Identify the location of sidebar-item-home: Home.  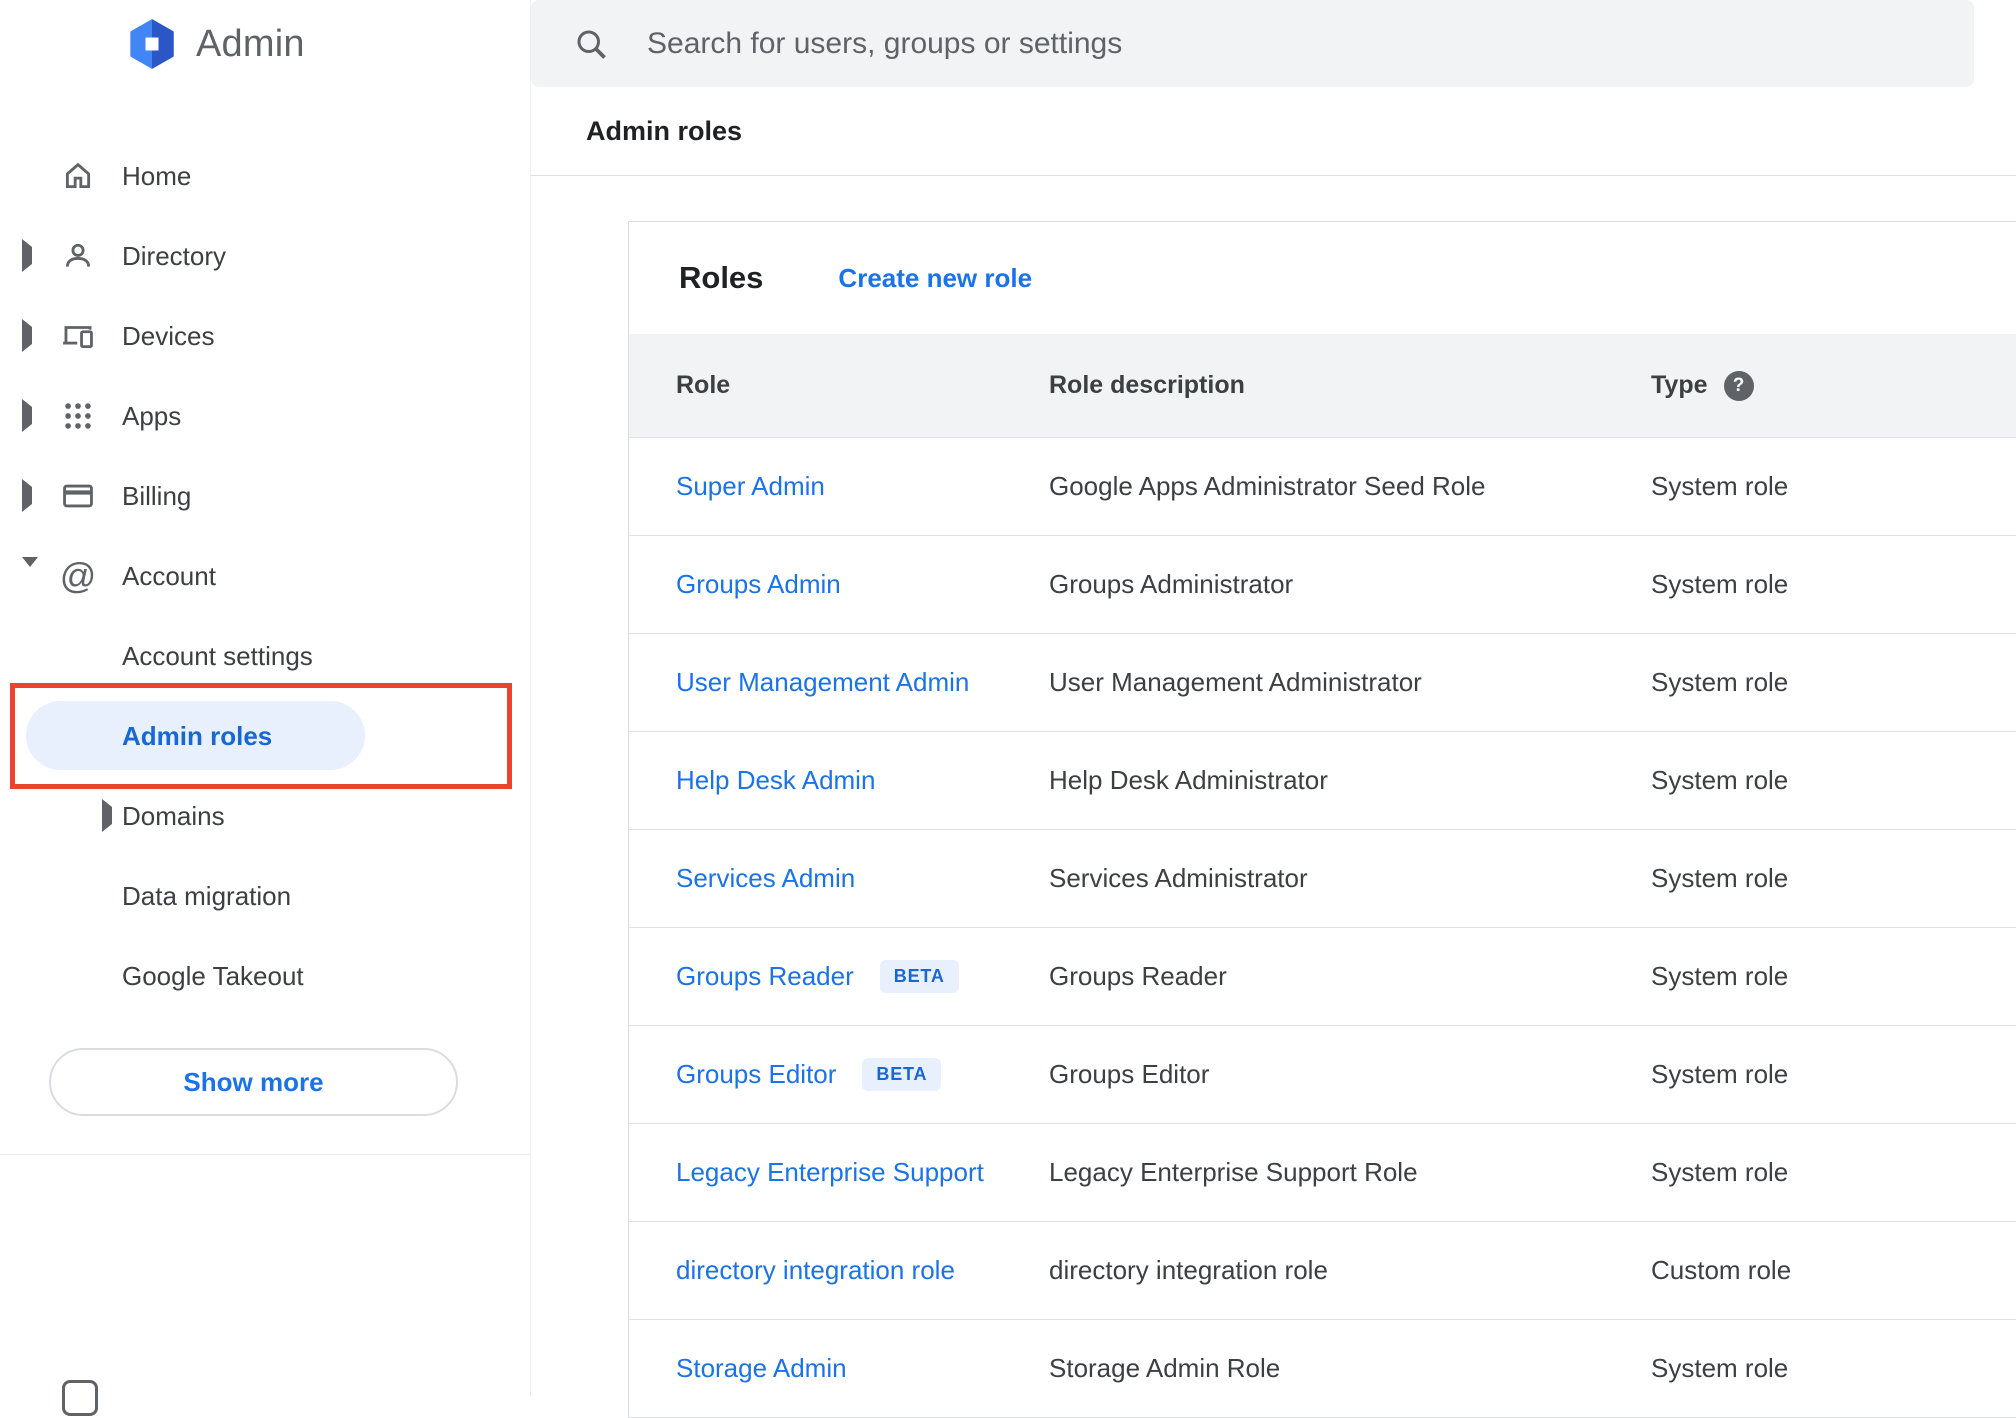
(265, 176).